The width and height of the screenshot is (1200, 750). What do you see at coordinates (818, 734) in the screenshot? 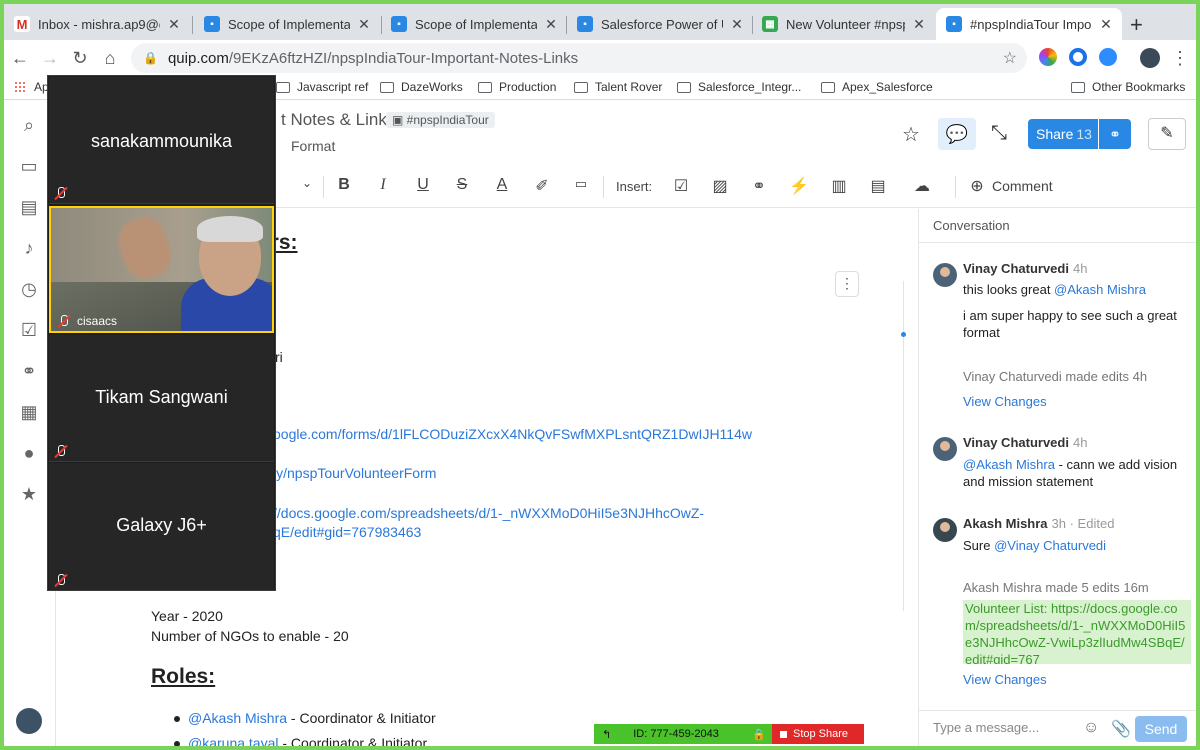
I see `stop-share-button: Stop Share` at bounding box center [818, 734].